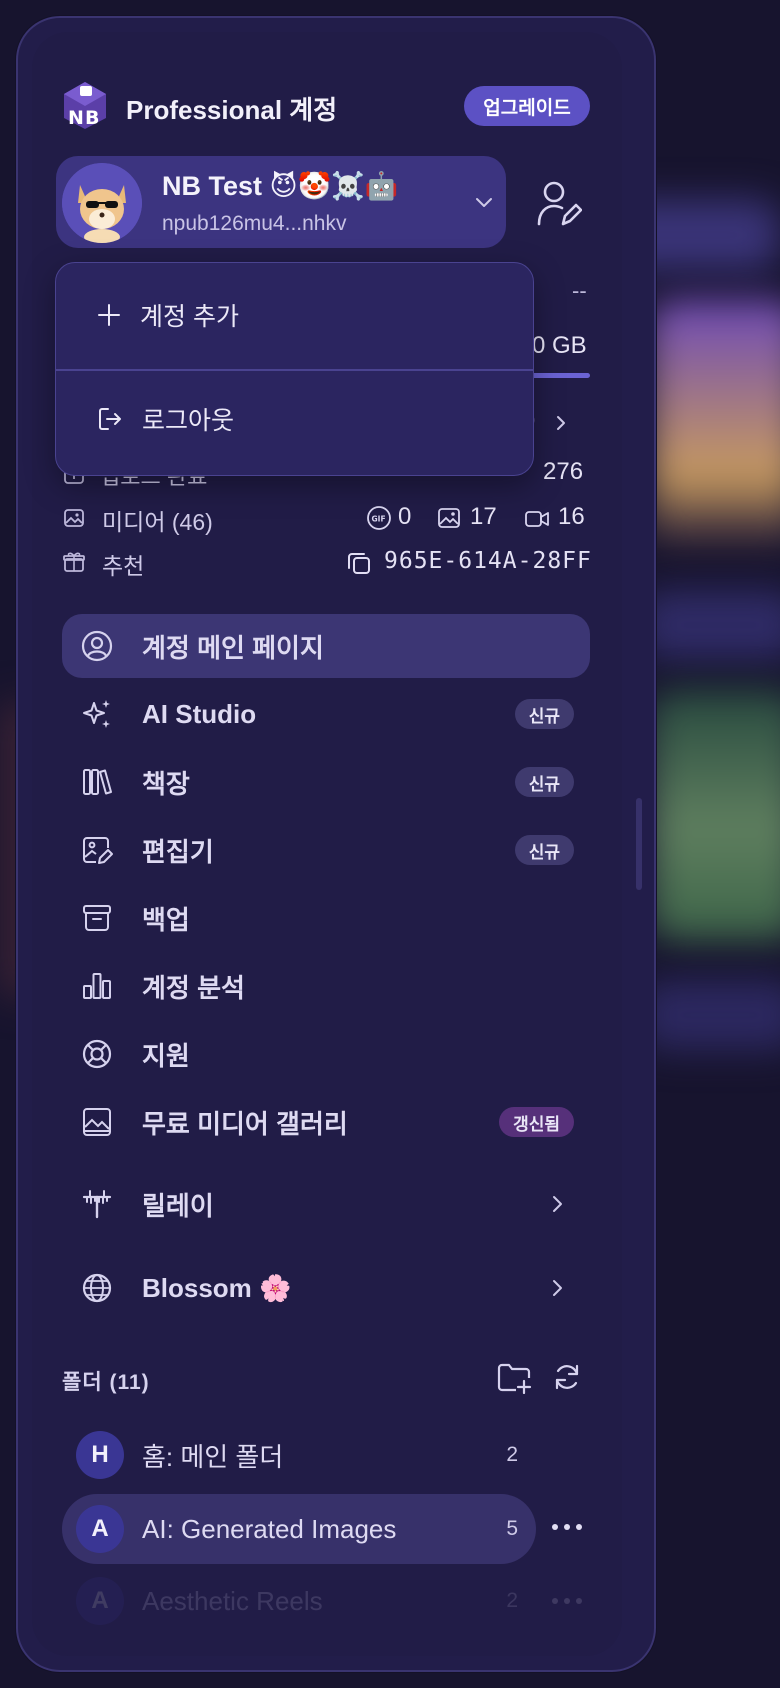  I want to click on logout-icon, so click(110, 419).